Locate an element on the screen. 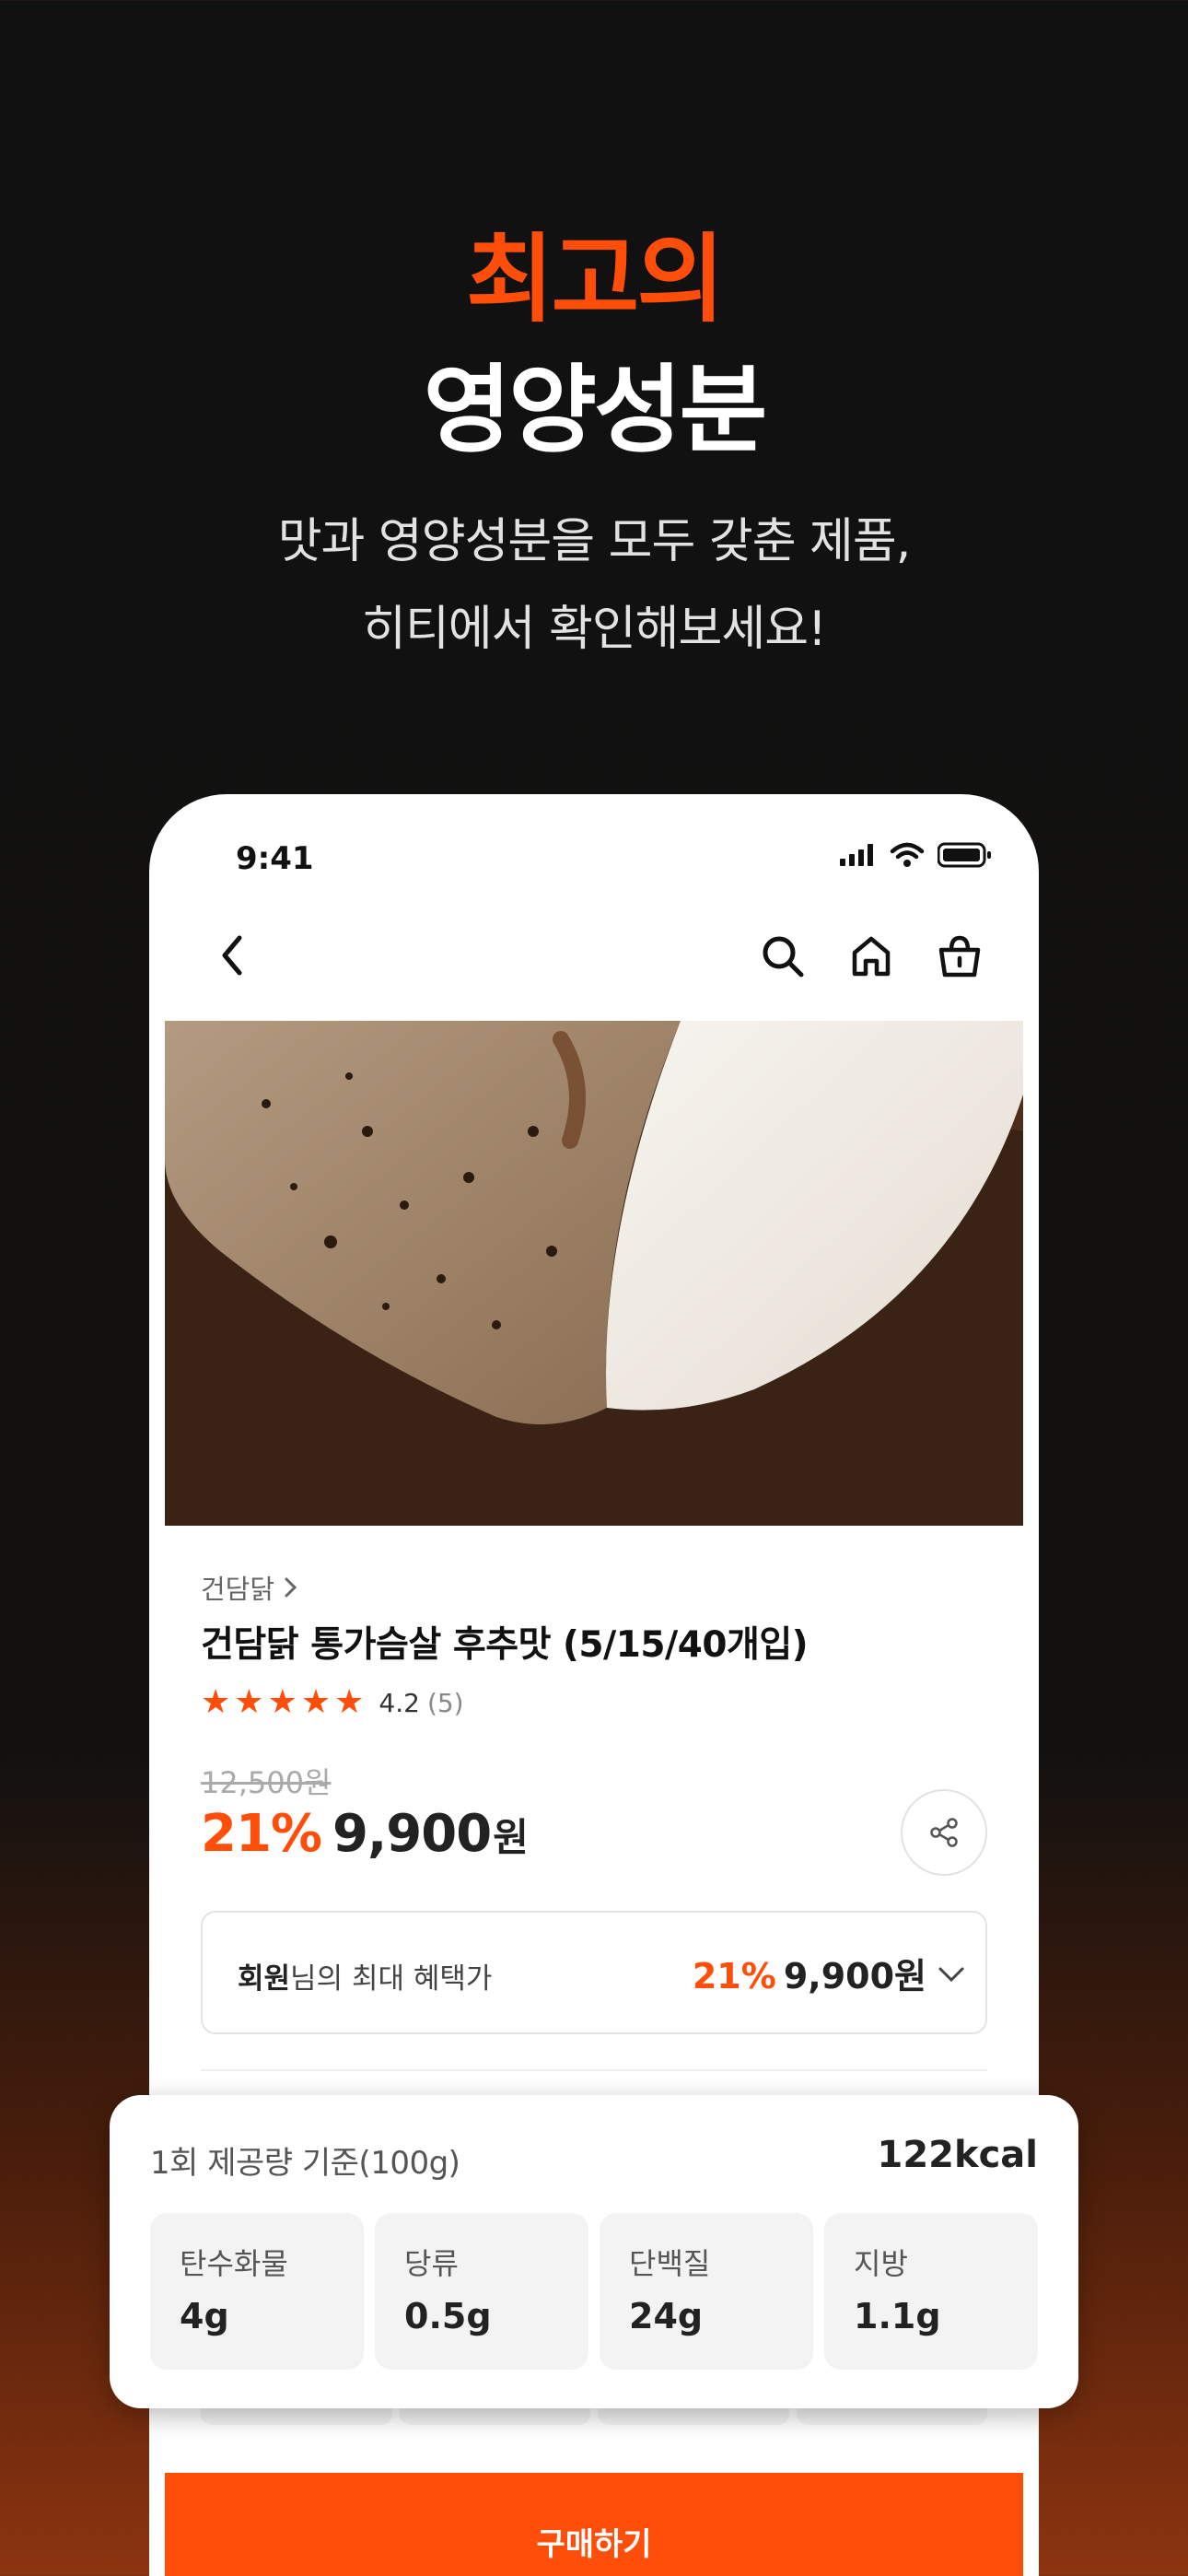 The image size is (1188, 2576). nutrition-tile-protein: 단백질 24g is located at coordinates (706, 2291).